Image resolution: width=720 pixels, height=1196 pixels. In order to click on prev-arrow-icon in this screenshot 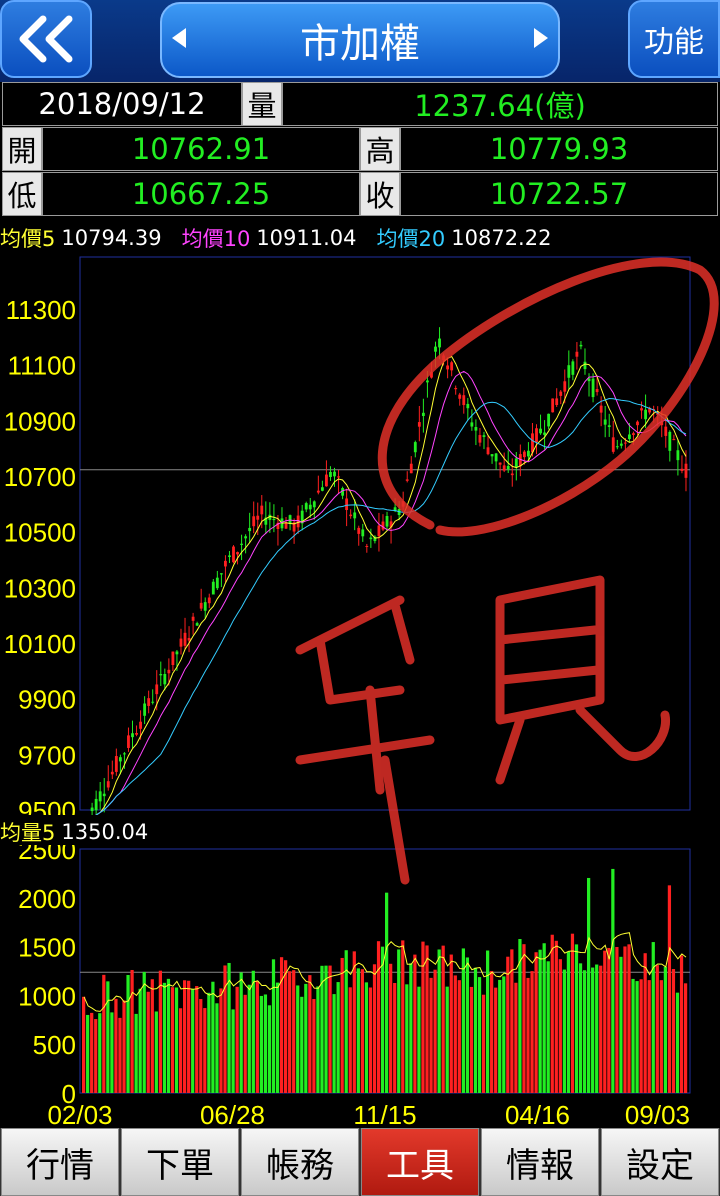, I will do `click(179, 38)`.